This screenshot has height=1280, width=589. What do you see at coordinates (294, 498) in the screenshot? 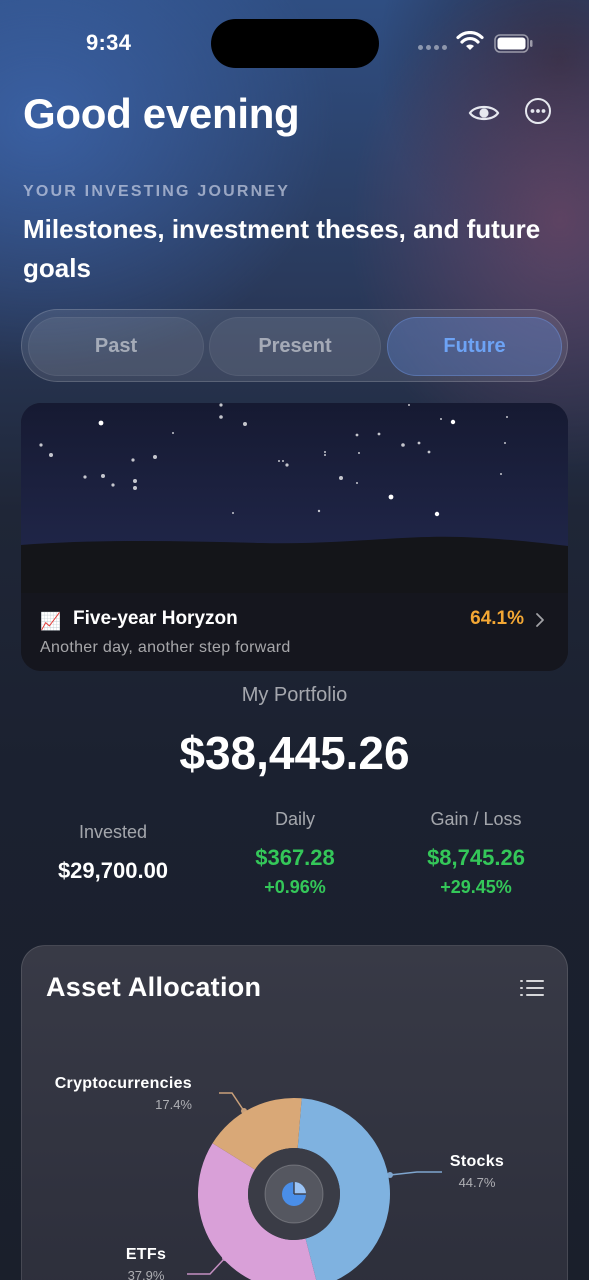
I see `night-sky-illustration` at bounding box center [294, 498].